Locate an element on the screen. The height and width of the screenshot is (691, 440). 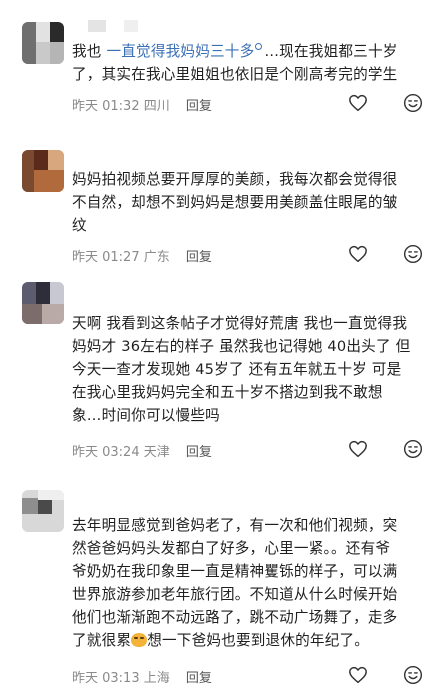
comment-meta: 昨天 03:13 上海 回复 is located at coordinates (142, 676).